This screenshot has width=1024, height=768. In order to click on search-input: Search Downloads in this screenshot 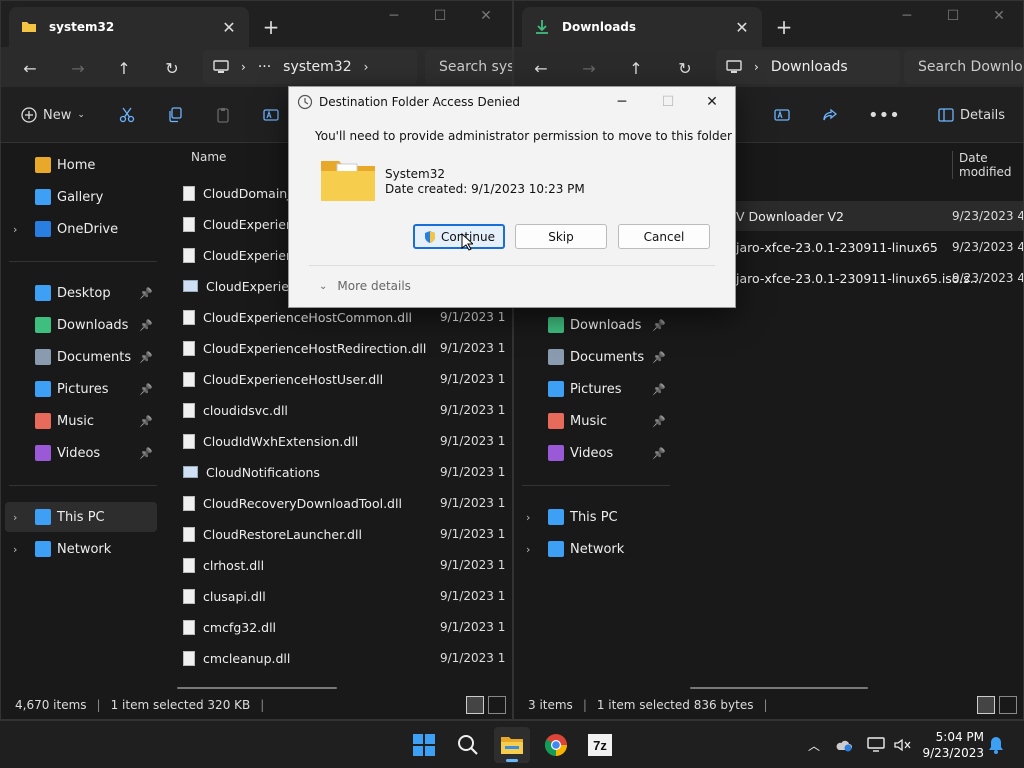, I will do `click(963, 67)`.